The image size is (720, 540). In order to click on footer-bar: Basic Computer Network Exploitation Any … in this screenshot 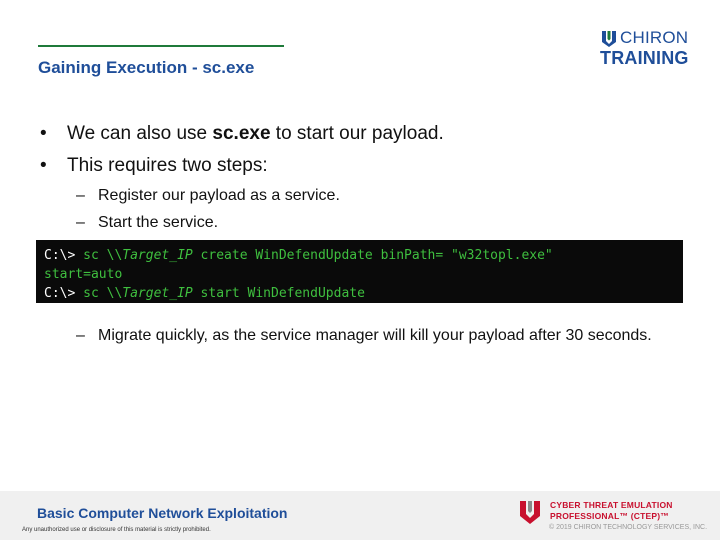, I will do `click(360, 515)`.